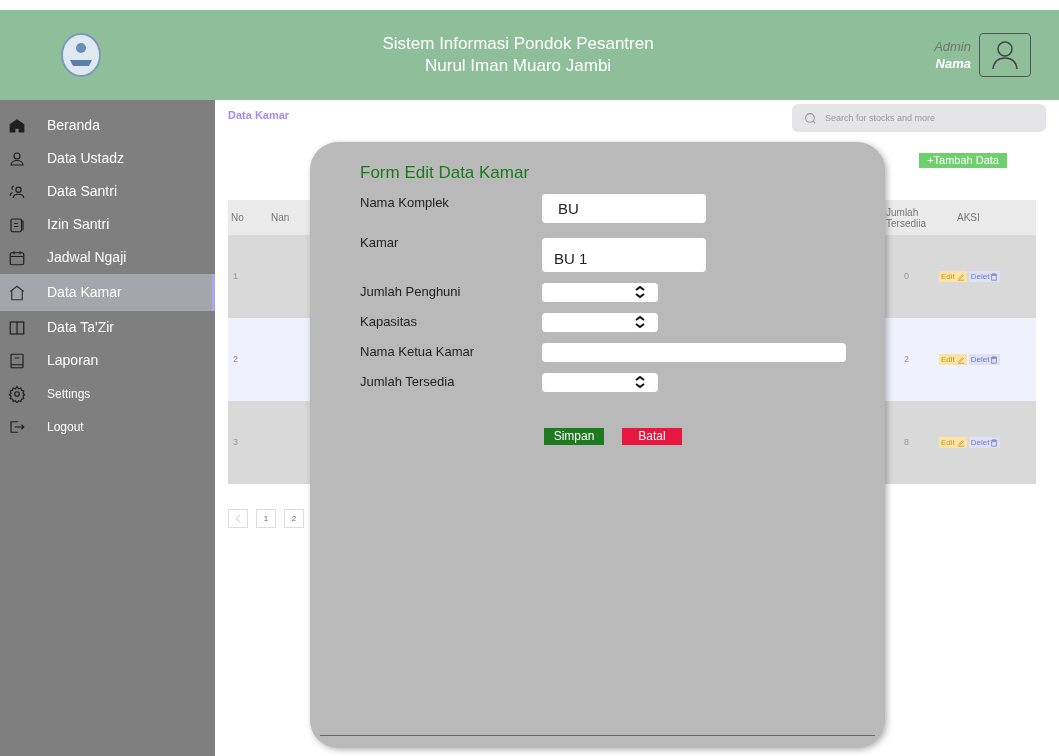 Image resolution: width=1059 pixels, height=756 pixels. I want to click on breadcrumb: Data Kamar, so click(259, 115).